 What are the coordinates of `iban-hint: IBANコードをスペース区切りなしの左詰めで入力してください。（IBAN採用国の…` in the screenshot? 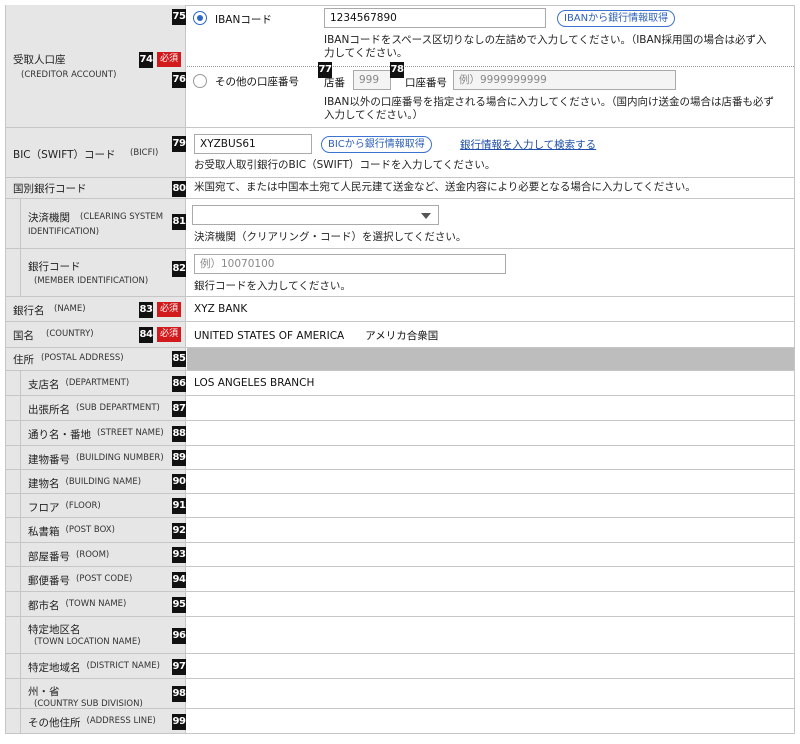 It's located at (545, 46).